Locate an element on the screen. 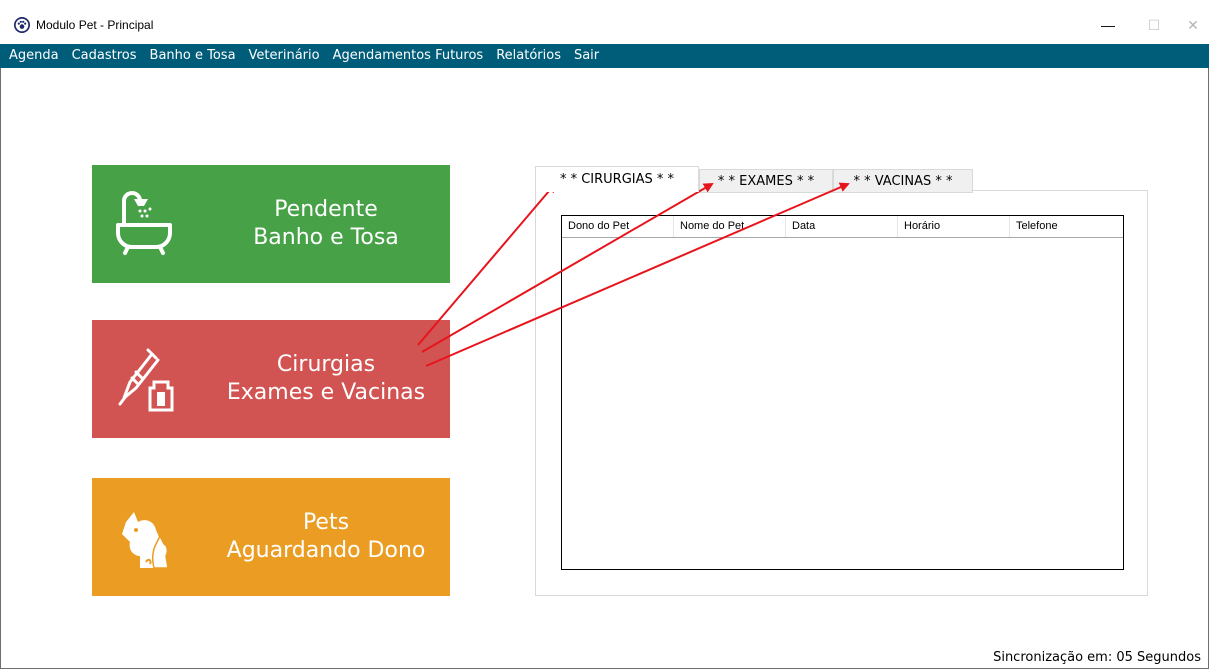 The image size is (1209, 669). tile-label: Cirurgias Exames e Vacinas is located at coordinates (326, 379).